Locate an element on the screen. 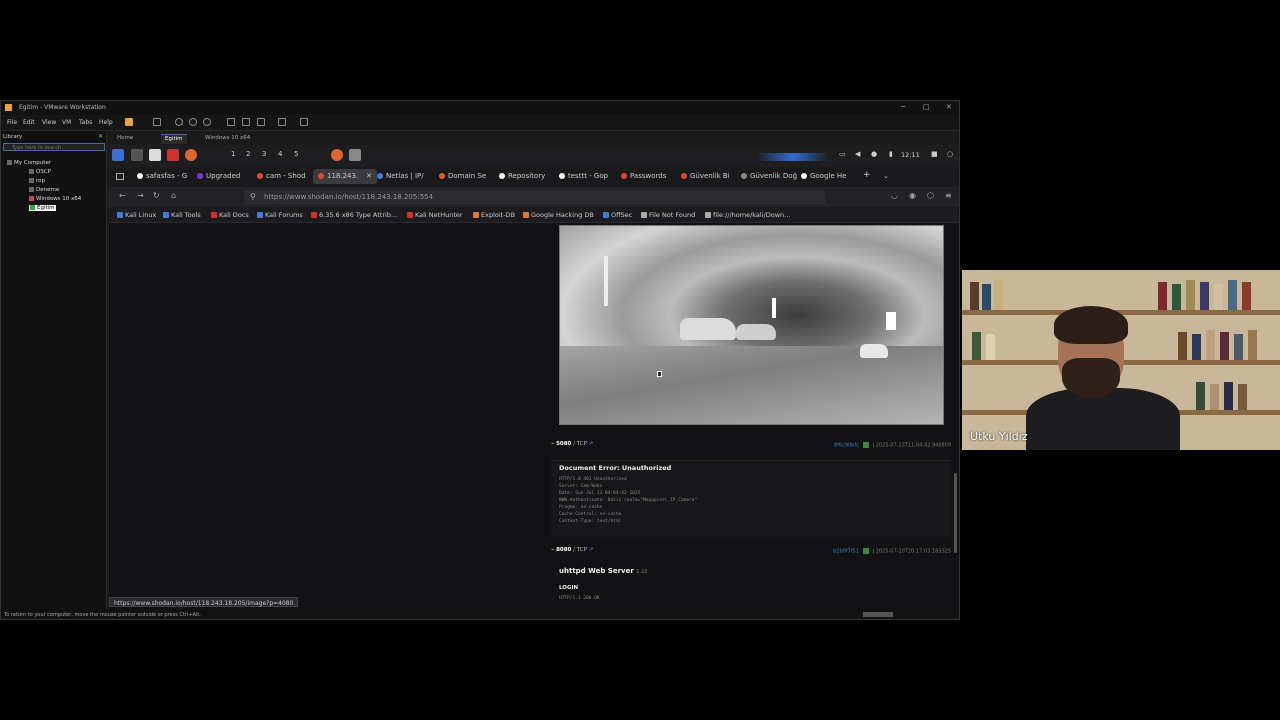 The image size is (1280, 720). status-badge is located at coordinates (866, 445).